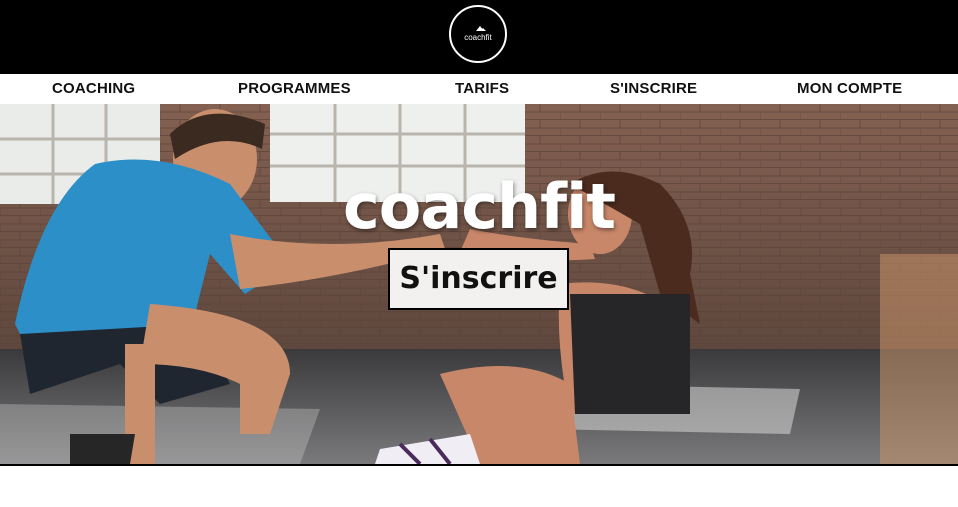 The height and width of the screenshot is (507, 958). I want to click on logo-text: coachfit, so click(478, 37).